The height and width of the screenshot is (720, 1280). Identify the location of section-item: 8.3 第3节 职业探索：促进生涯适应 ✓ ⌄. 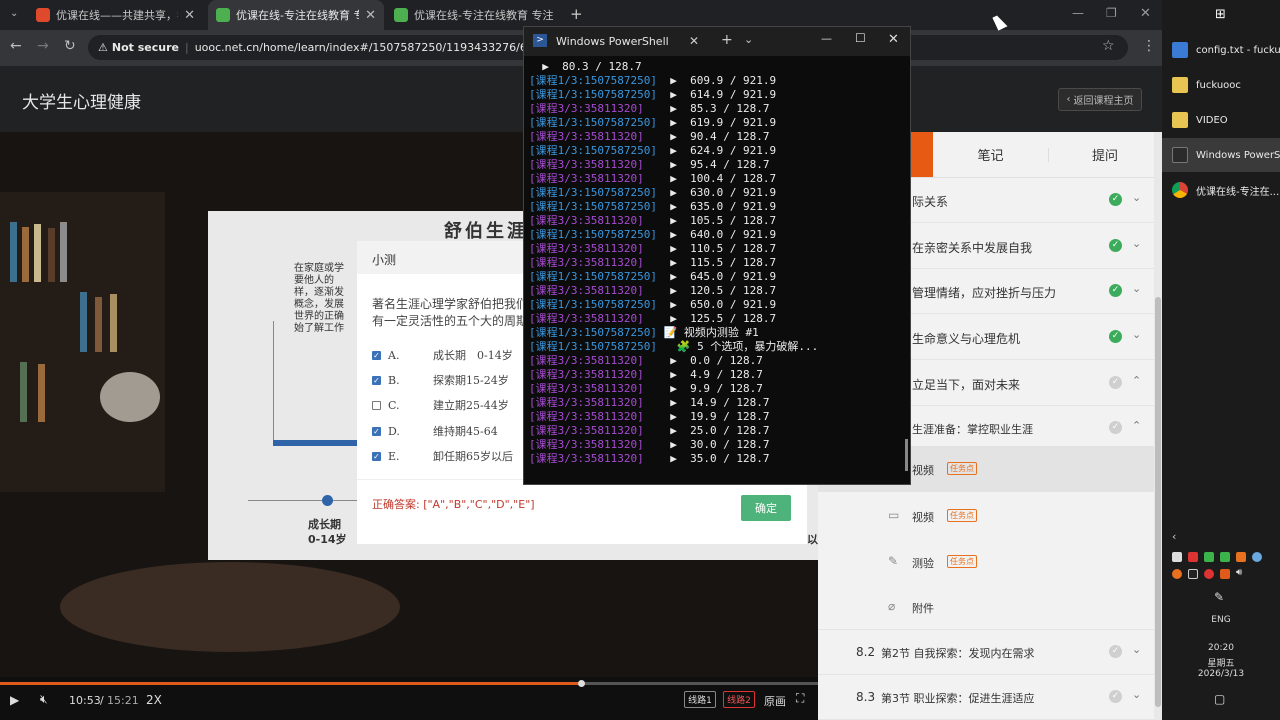
(986, 697).